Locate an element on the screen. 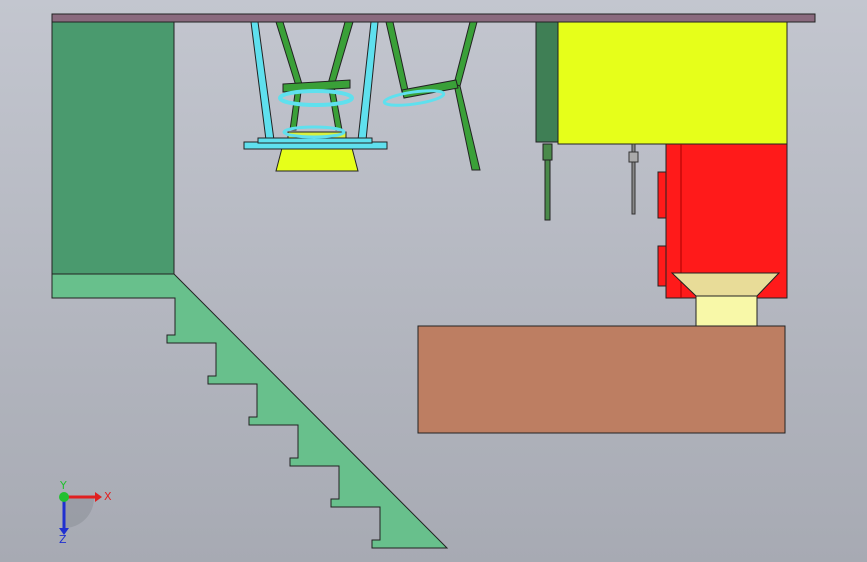 This screenshot has height=562, width=867. probe-tip is located at coordinates (547, 152).